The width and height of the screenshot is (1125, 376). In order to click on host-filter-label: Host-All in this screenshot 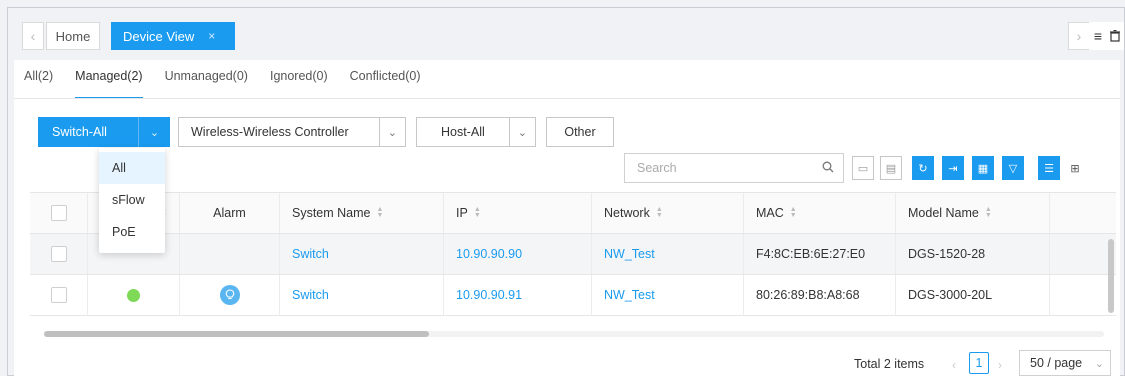, I will do `click(463, 132)`.